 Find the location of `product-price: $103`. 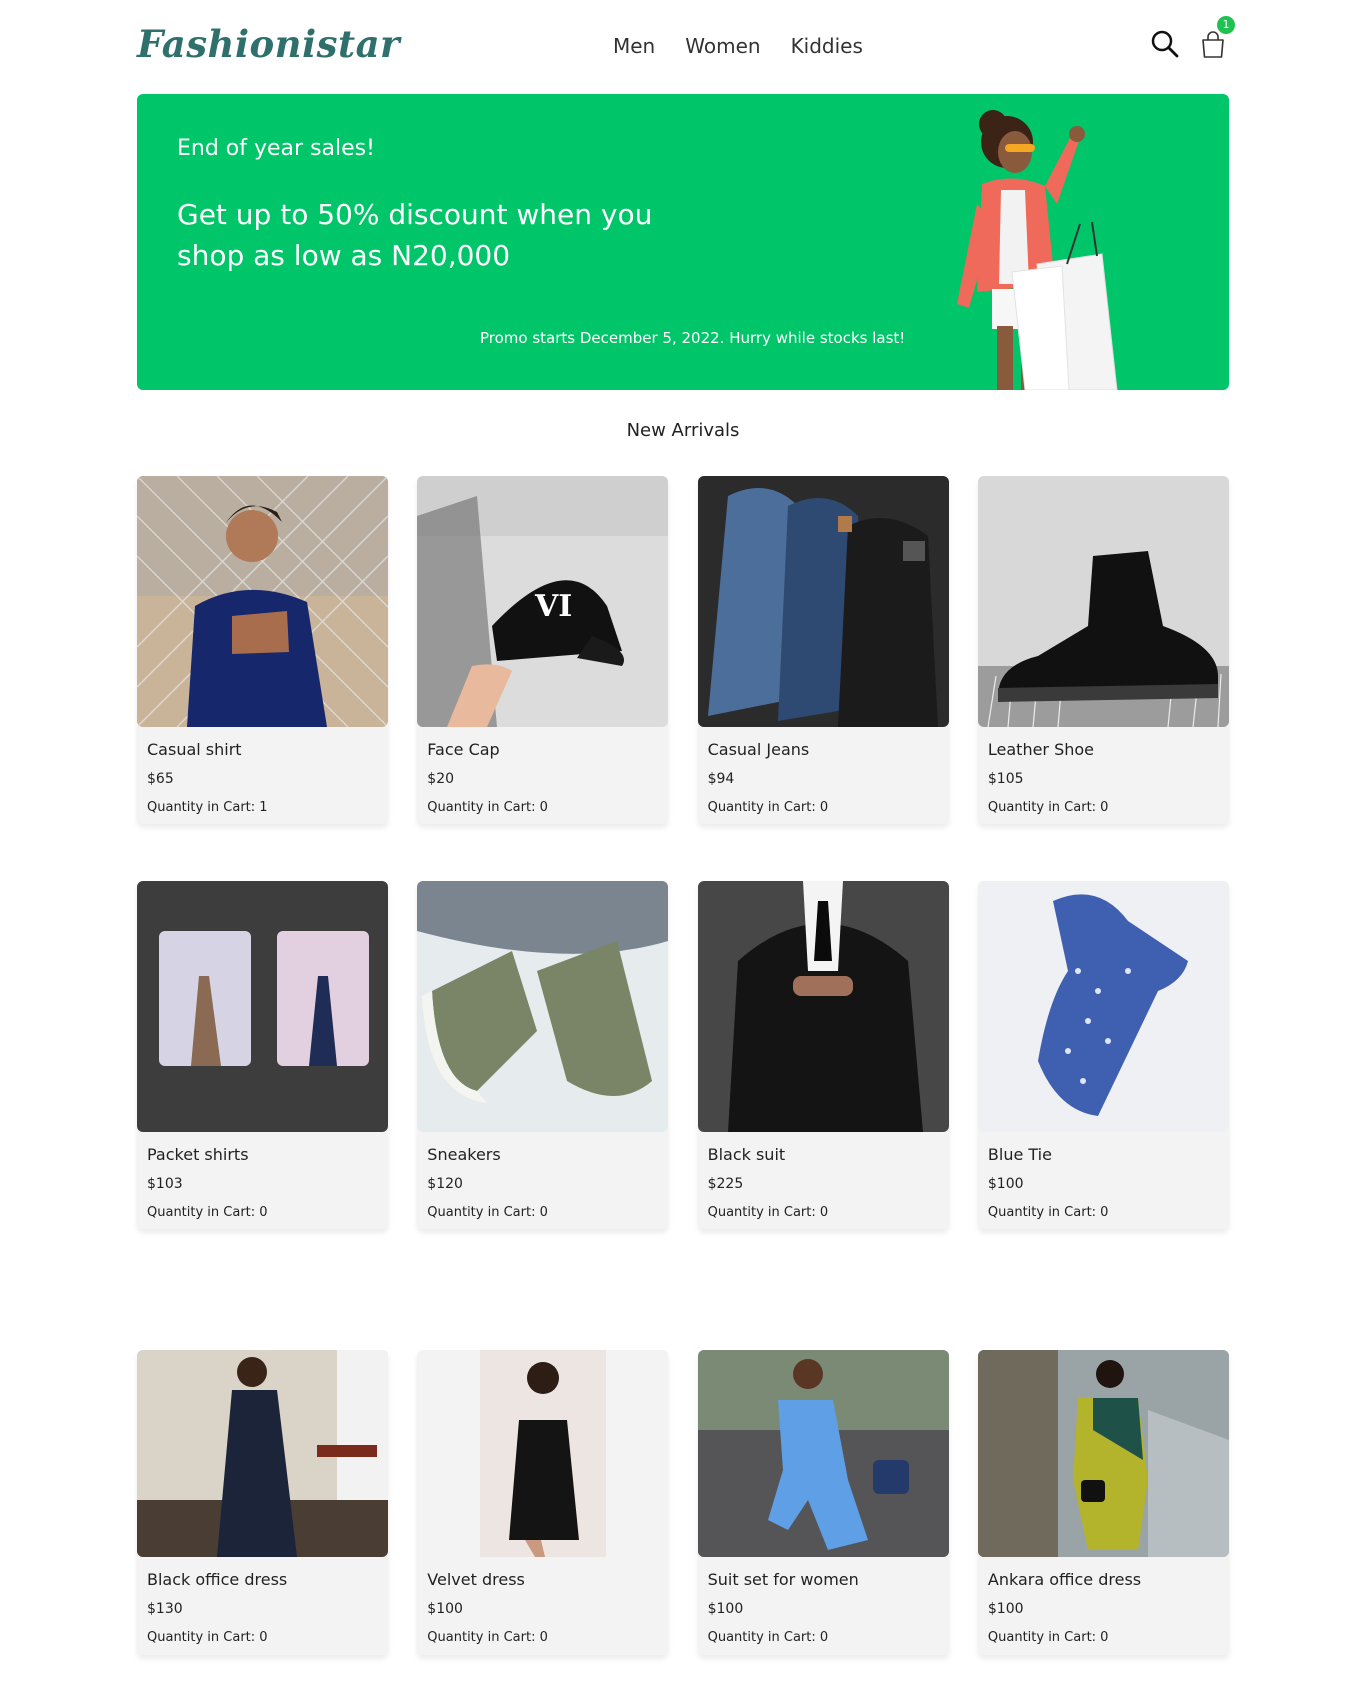

product-price: $103 is located at coordinates (165, 1184).